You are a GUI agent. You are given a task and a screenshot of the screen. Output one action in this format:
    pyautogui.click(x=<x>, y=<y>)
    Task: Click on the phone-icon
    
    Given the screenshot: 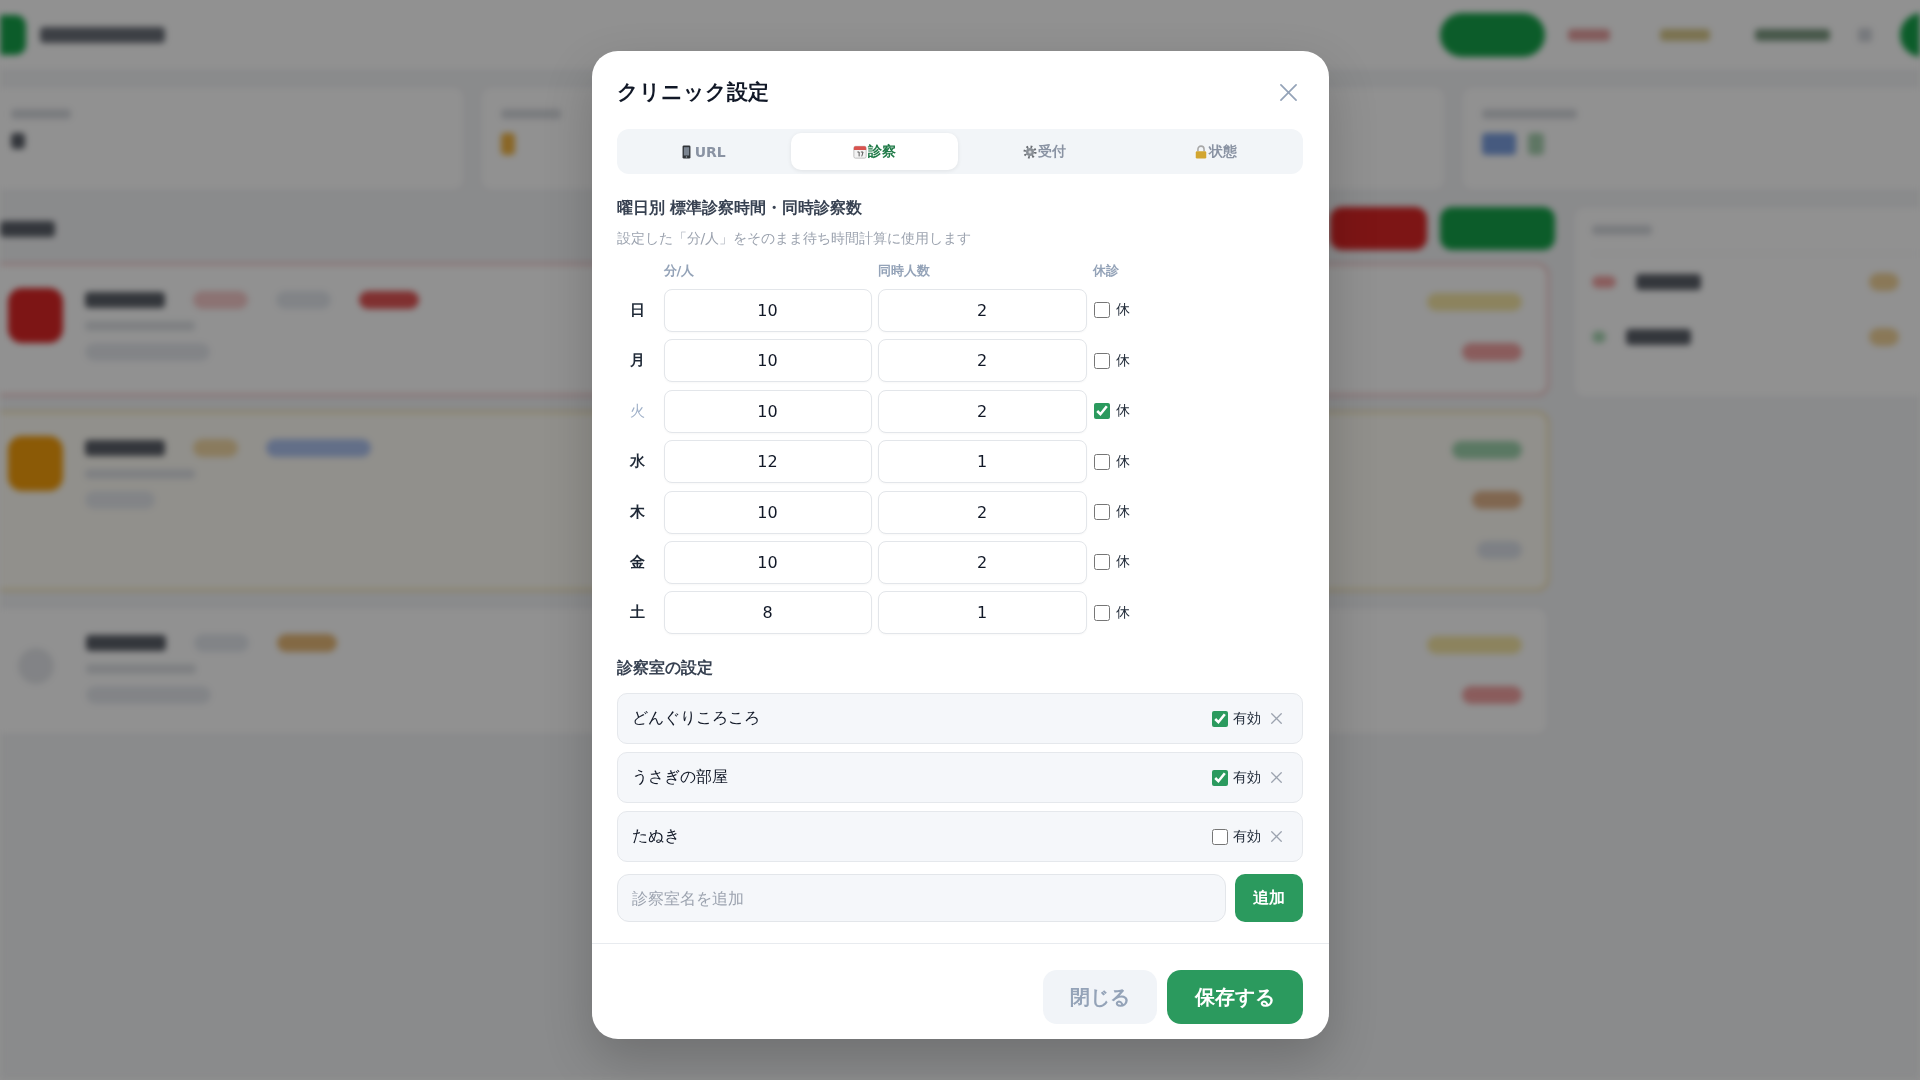 What is the action you would take?
    pyautogui.click(x=686, y=151)
    